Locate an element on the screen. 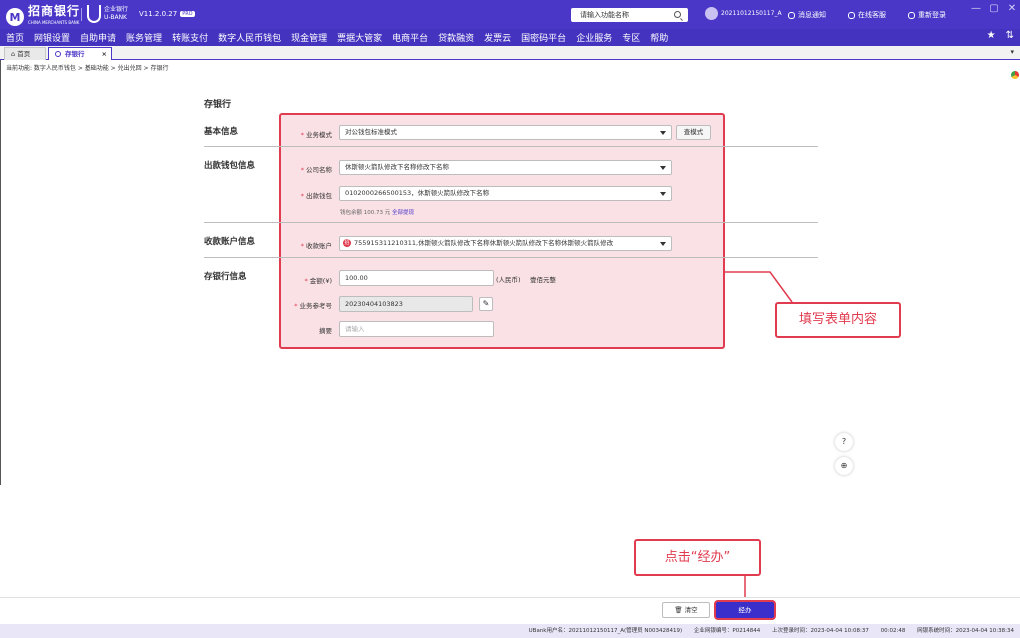  nav-item-help: 帮助 is located at coordinates (659, 37).